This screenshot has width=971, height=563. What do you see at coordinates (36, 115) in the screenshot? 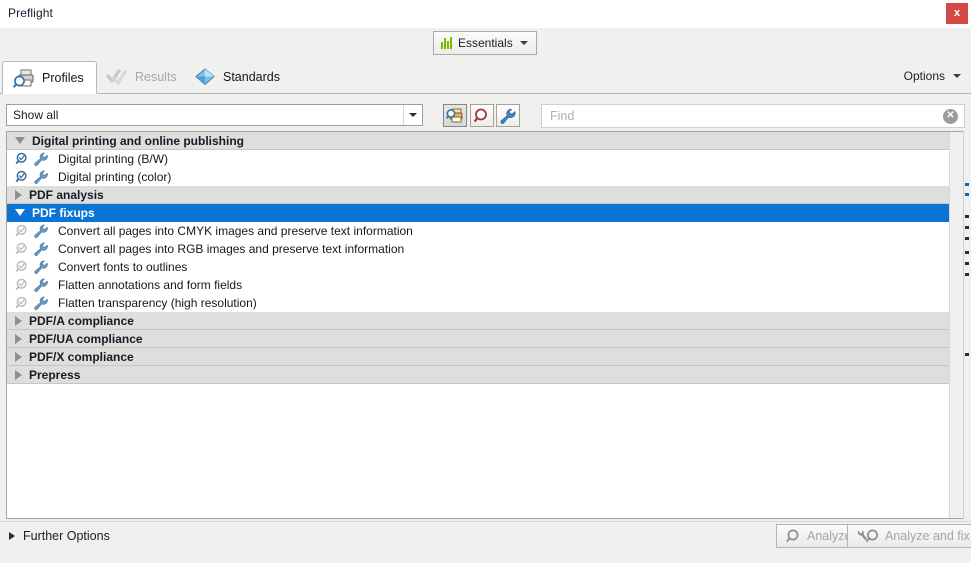
I see `filter-select-value: Show all` at bounding box center [36, 115].